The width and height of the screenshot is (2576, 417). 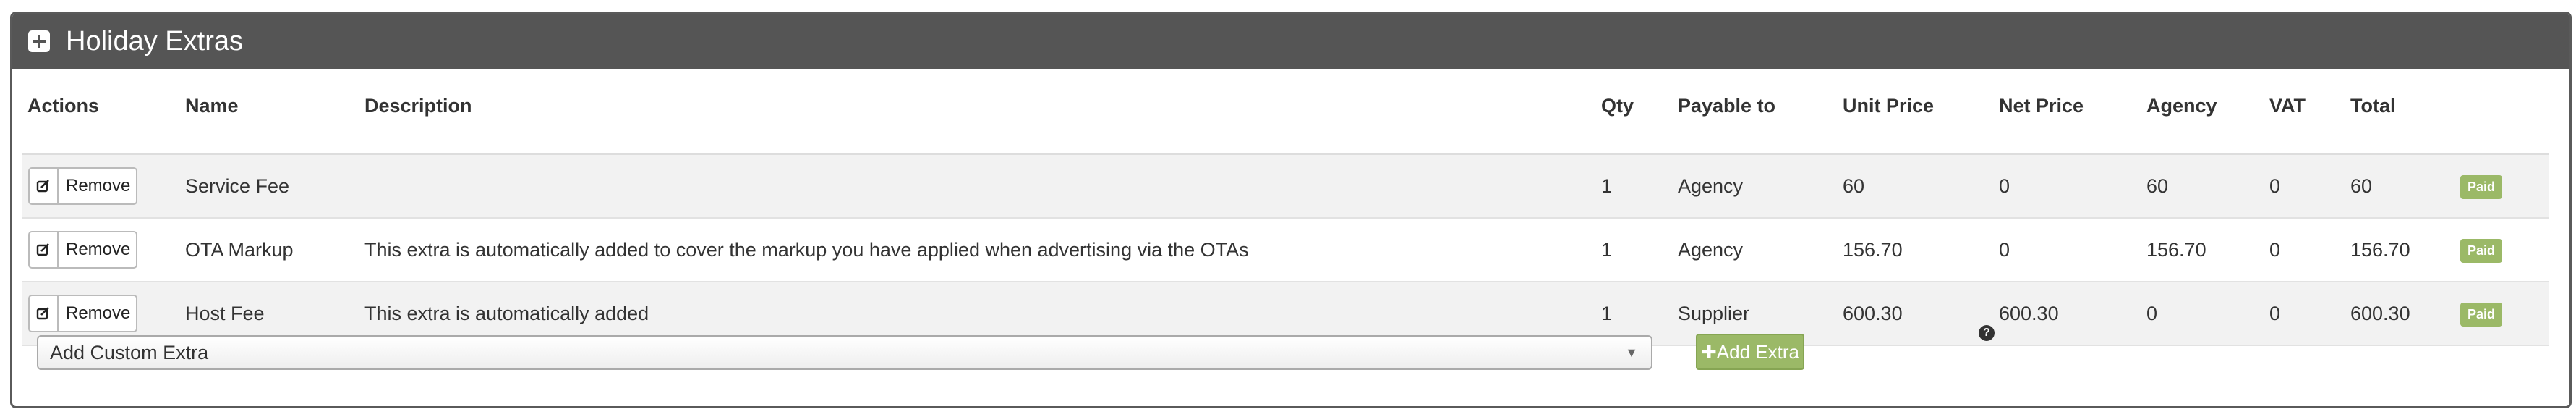 I want to click on dropdown-arrow-icon: ▼, so click(x=1631, y=352).